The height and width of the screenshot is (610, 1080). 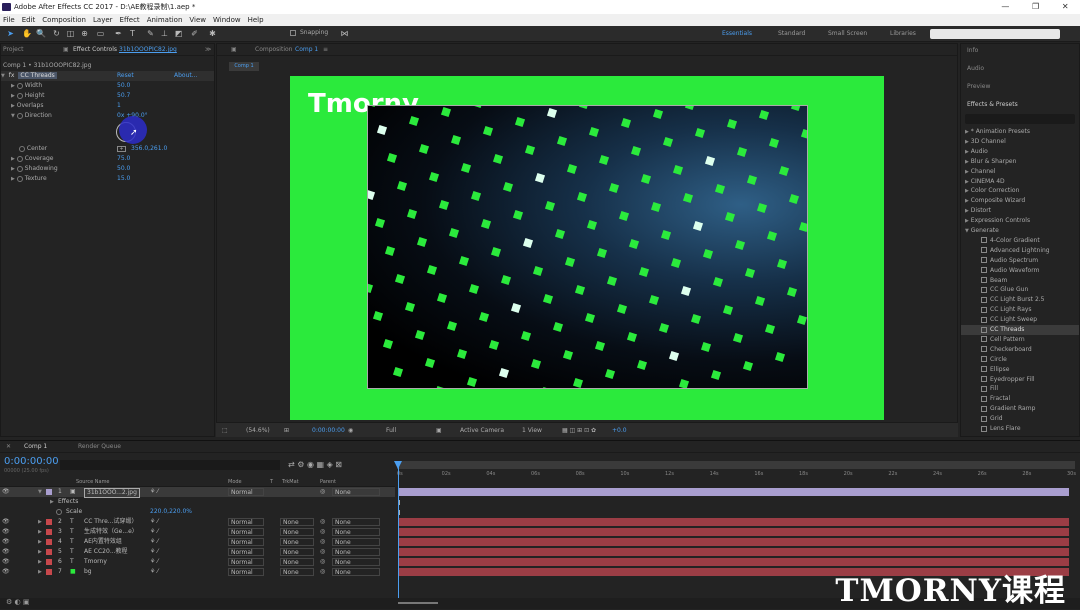 What do you see at coordinates (399, 512) in the screenshot?
I see `keyframe-marker` at bounding box center [399, 512].